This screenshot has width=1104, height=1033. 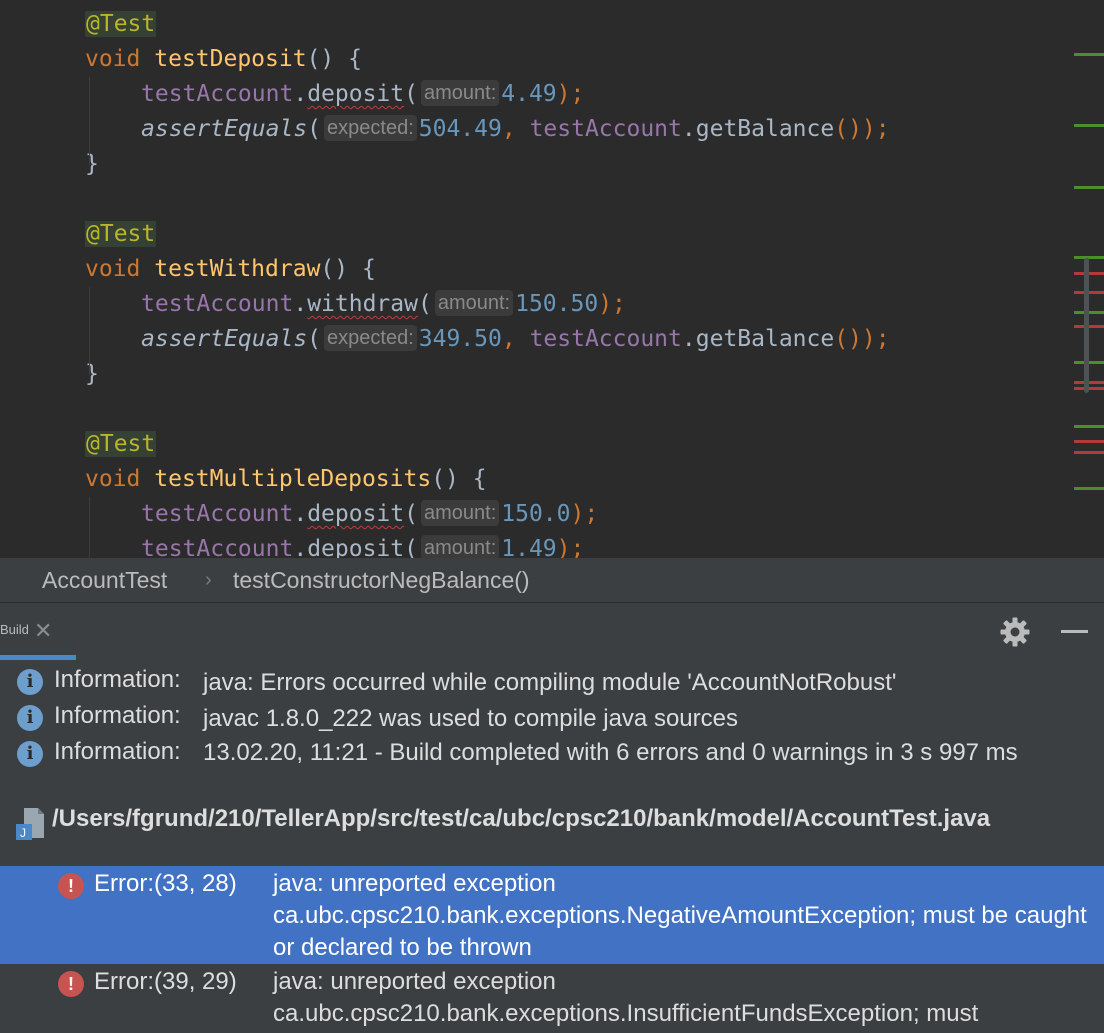 I want to click on number-literal: 150.50, so click(x=557, y=304).